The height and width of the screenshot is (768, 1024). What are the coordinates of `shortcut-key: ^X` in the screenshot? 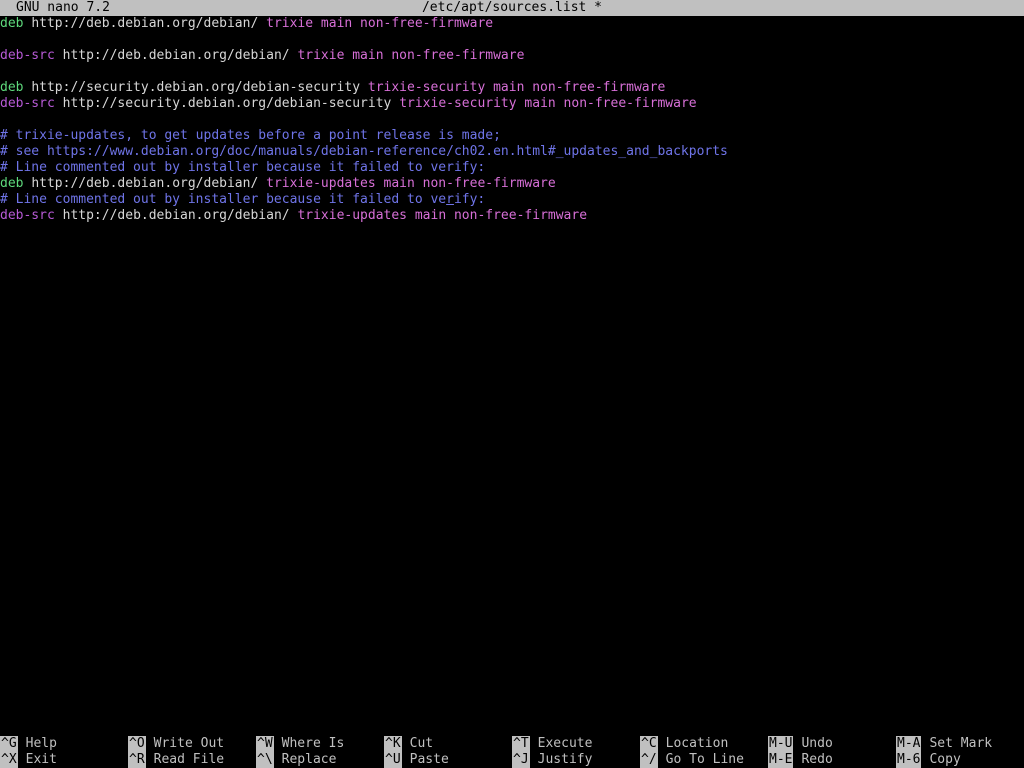 It's located at (9, 760).